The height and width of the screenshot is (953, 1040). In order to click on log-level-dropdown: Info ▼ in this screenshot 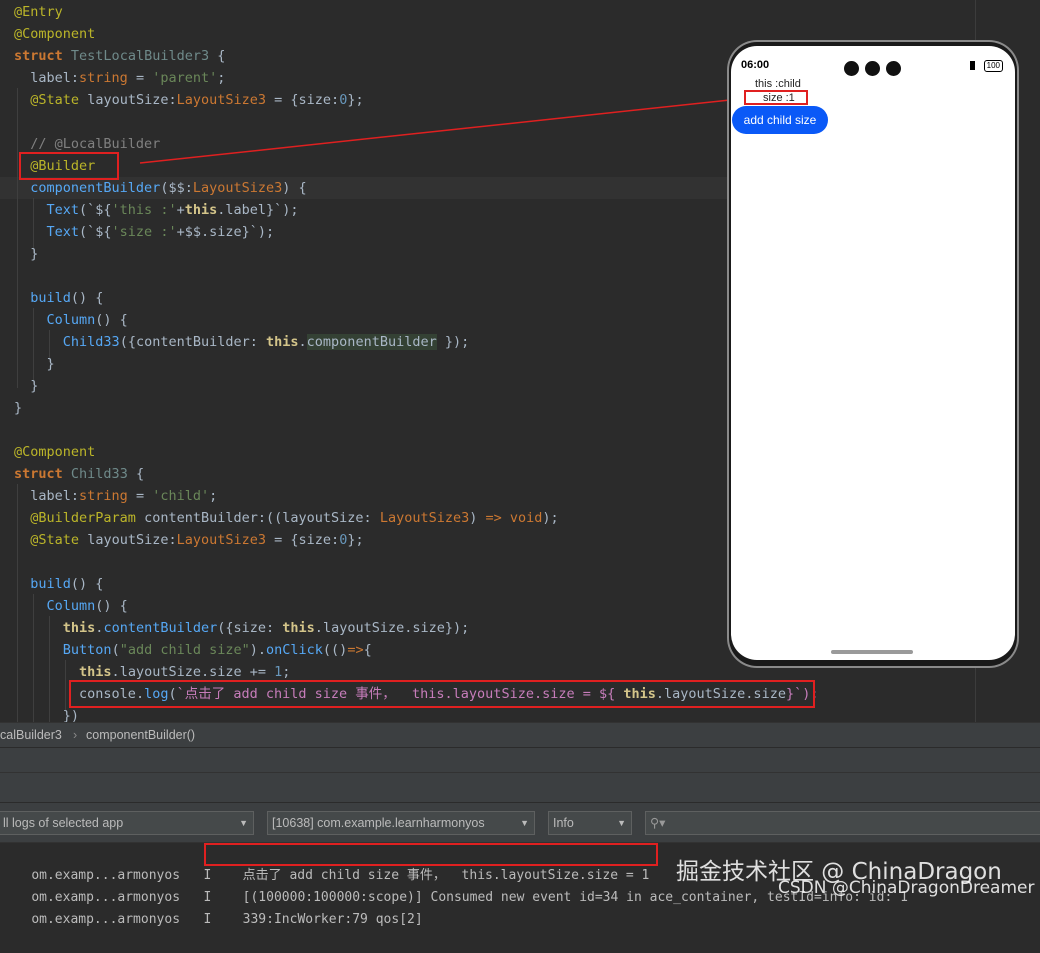, I will do `click(590, 823)`.